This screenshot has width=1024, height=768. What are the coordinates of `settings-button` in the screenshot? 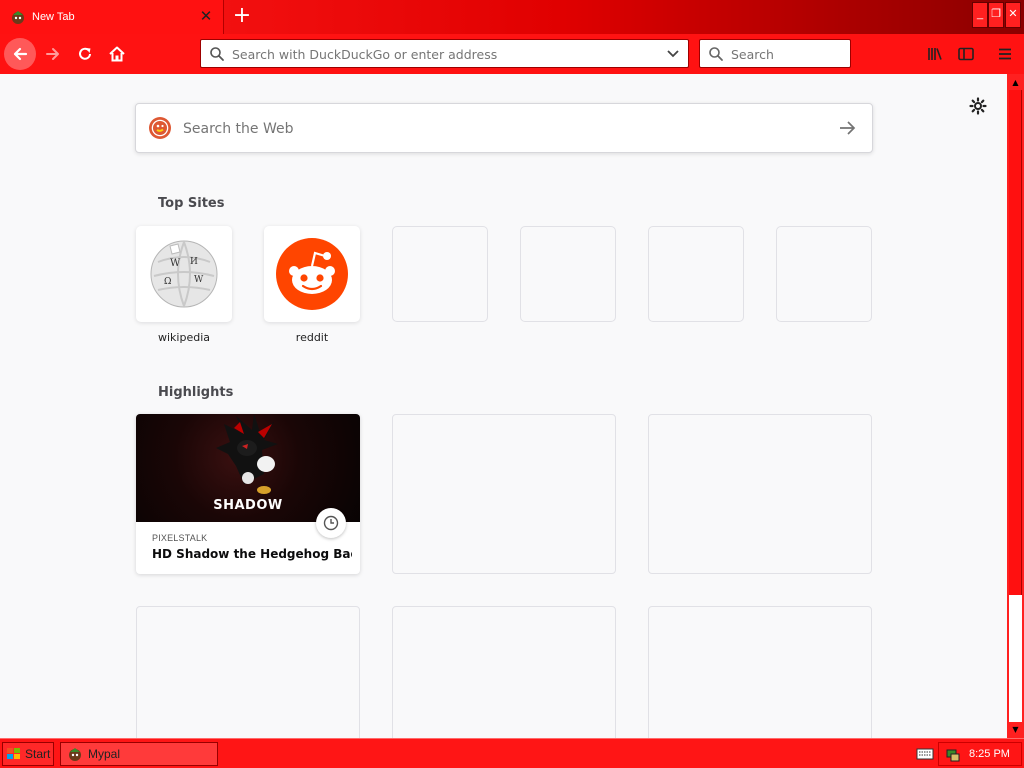 It's located at (978, 106).